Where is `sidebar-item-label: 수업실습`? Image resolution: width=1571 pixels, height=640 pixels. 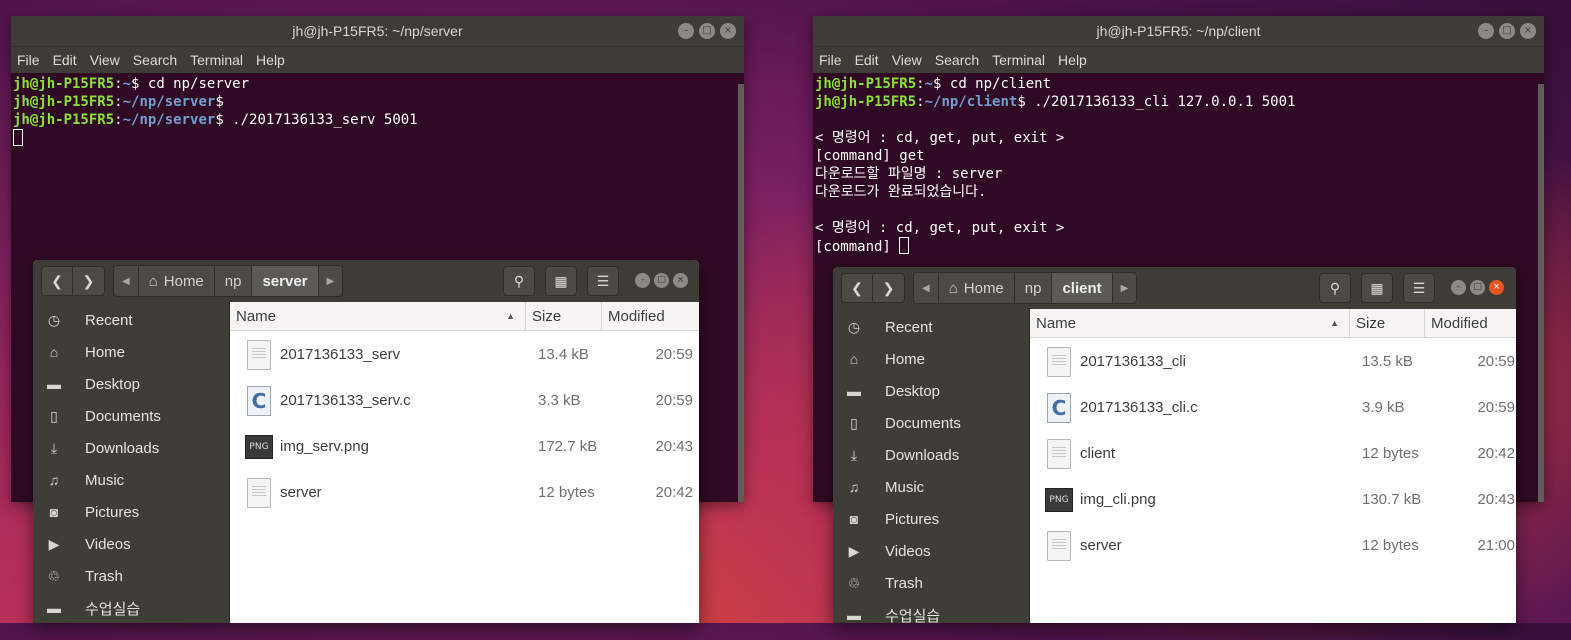
sidebar-item-label: 수업실습 is located at coordinates (113, 609).